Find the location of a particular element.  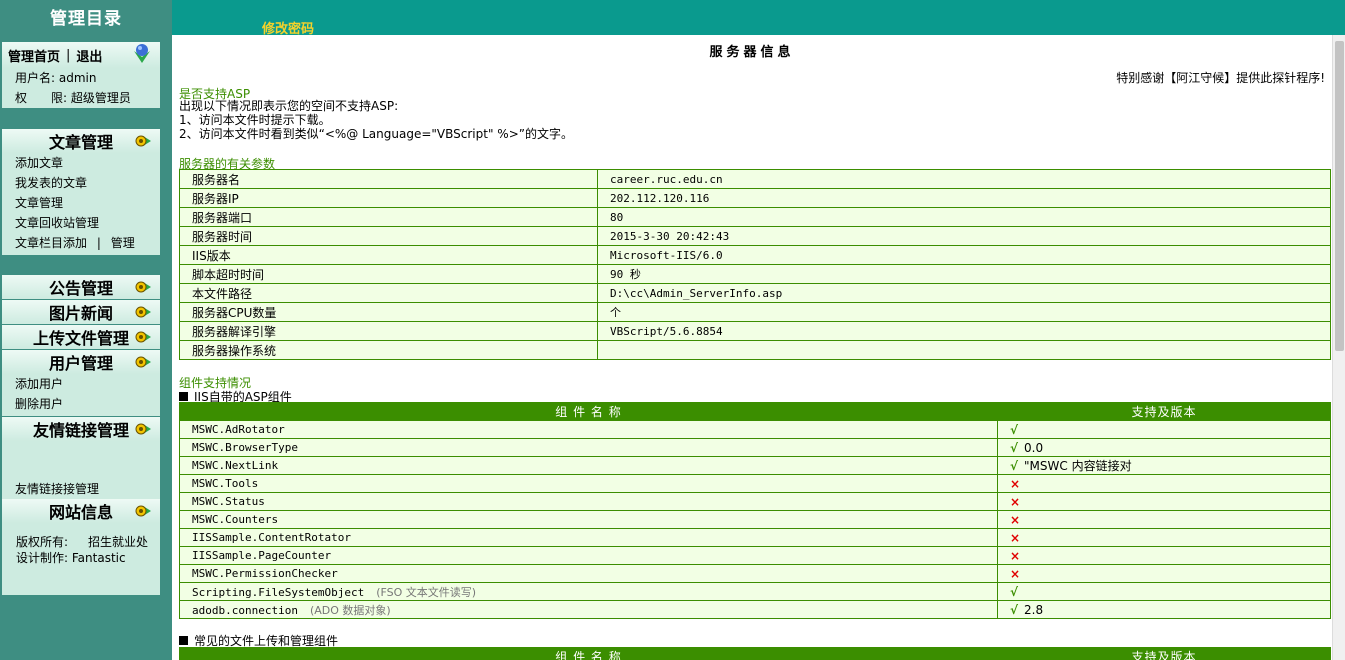

asp-line-1: 出现以下情况即表示您的空间不支持ASP: is located at coordinates (289, 106).